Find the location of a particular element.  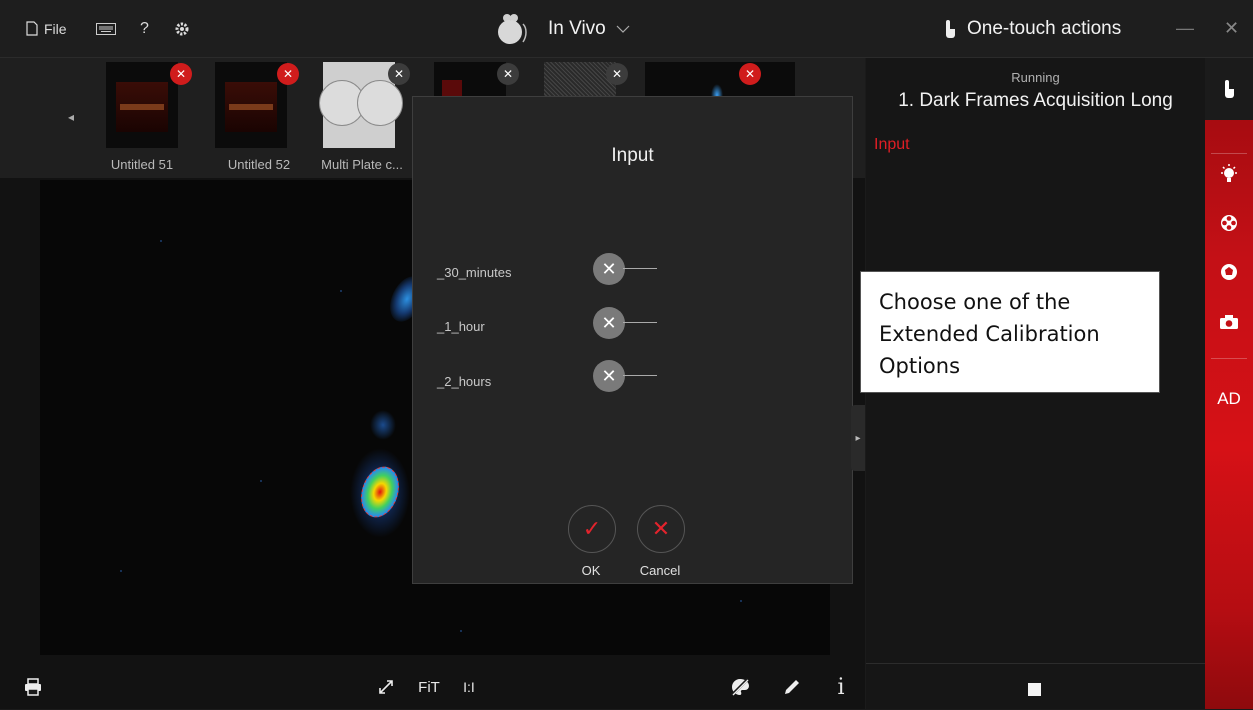

option-label-1-hour: _1_hour is located at coordinates (461, 326).